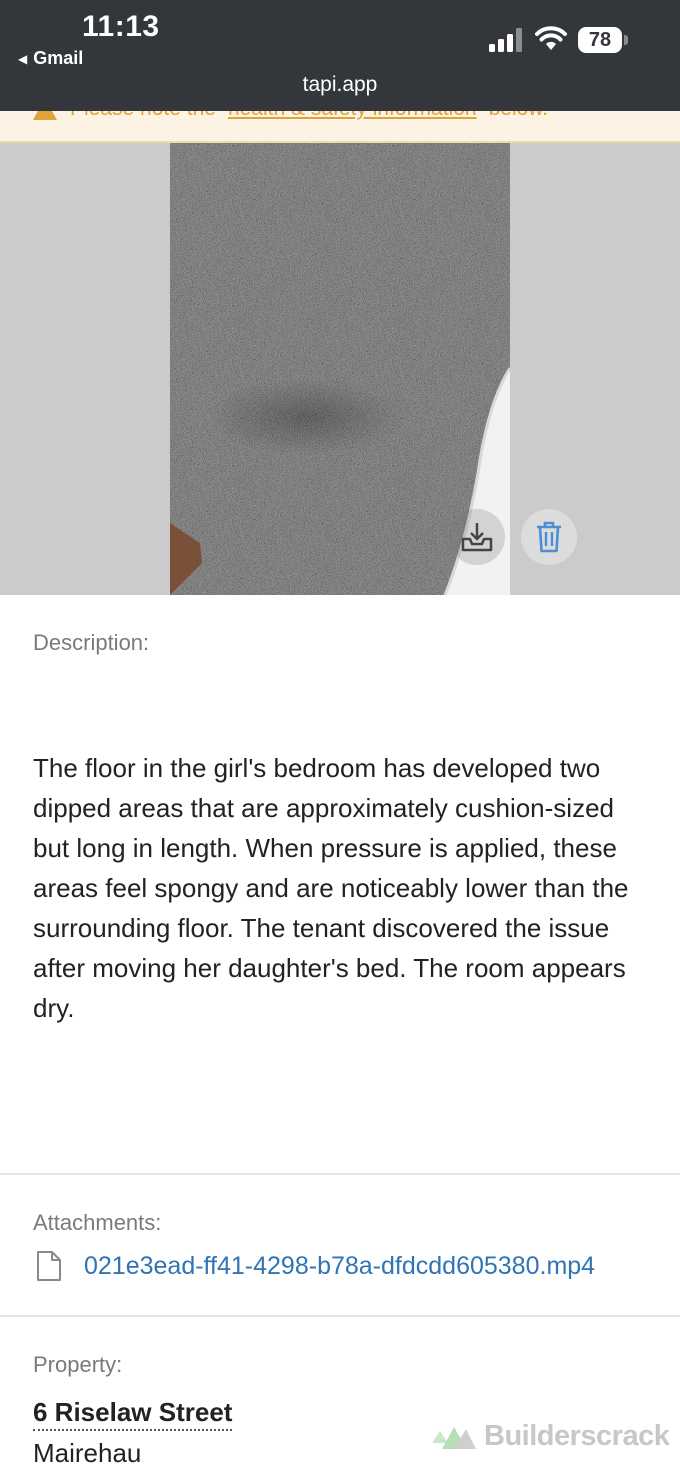  I want to click on property-label: Property:, so click(78, 1364).